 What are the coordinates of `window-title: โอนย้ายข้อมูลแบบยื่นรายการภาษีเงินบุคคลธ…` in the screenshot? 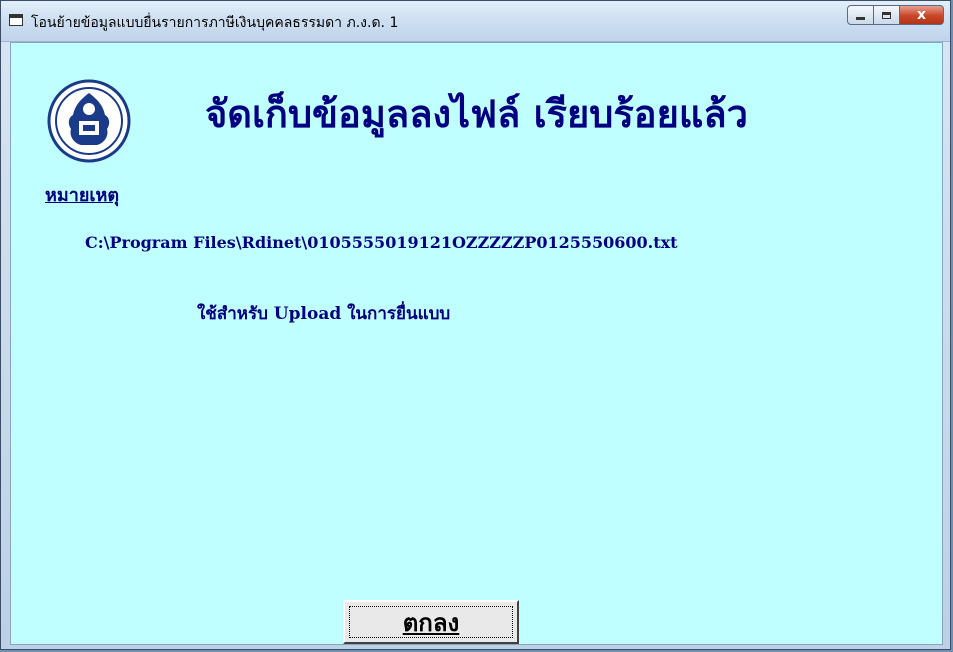 It's located at (215, 23).